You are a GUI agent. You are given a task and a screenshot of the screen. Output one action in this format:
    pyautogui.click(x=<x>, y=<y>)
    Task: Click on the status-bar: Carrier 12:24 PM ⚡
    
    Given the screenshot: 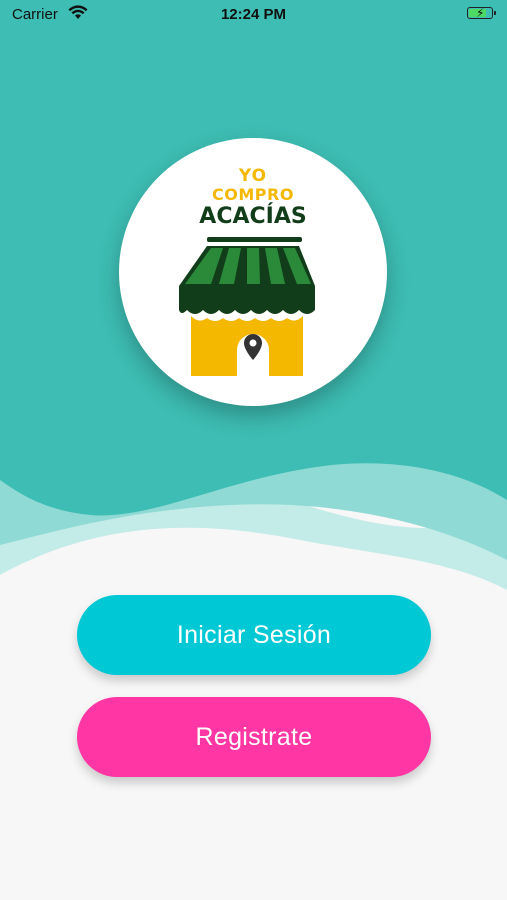 What is the action you would take?
    pyautogui.click(x=253, y=15)
    